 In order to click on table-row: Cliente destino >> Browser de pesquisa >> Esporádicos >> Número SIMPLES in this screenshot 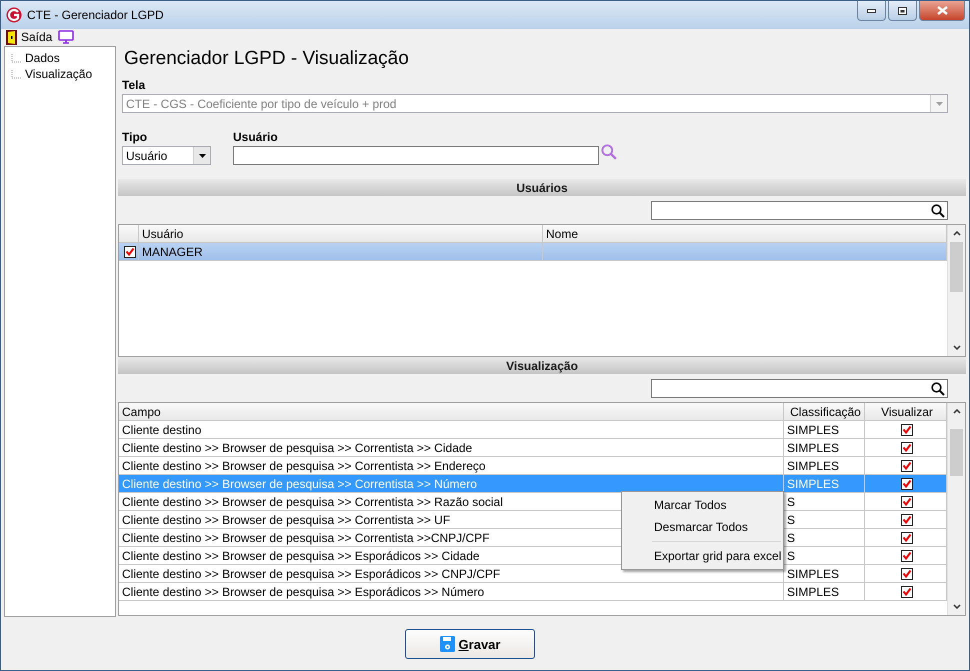, I will do `click(533, 592)`.